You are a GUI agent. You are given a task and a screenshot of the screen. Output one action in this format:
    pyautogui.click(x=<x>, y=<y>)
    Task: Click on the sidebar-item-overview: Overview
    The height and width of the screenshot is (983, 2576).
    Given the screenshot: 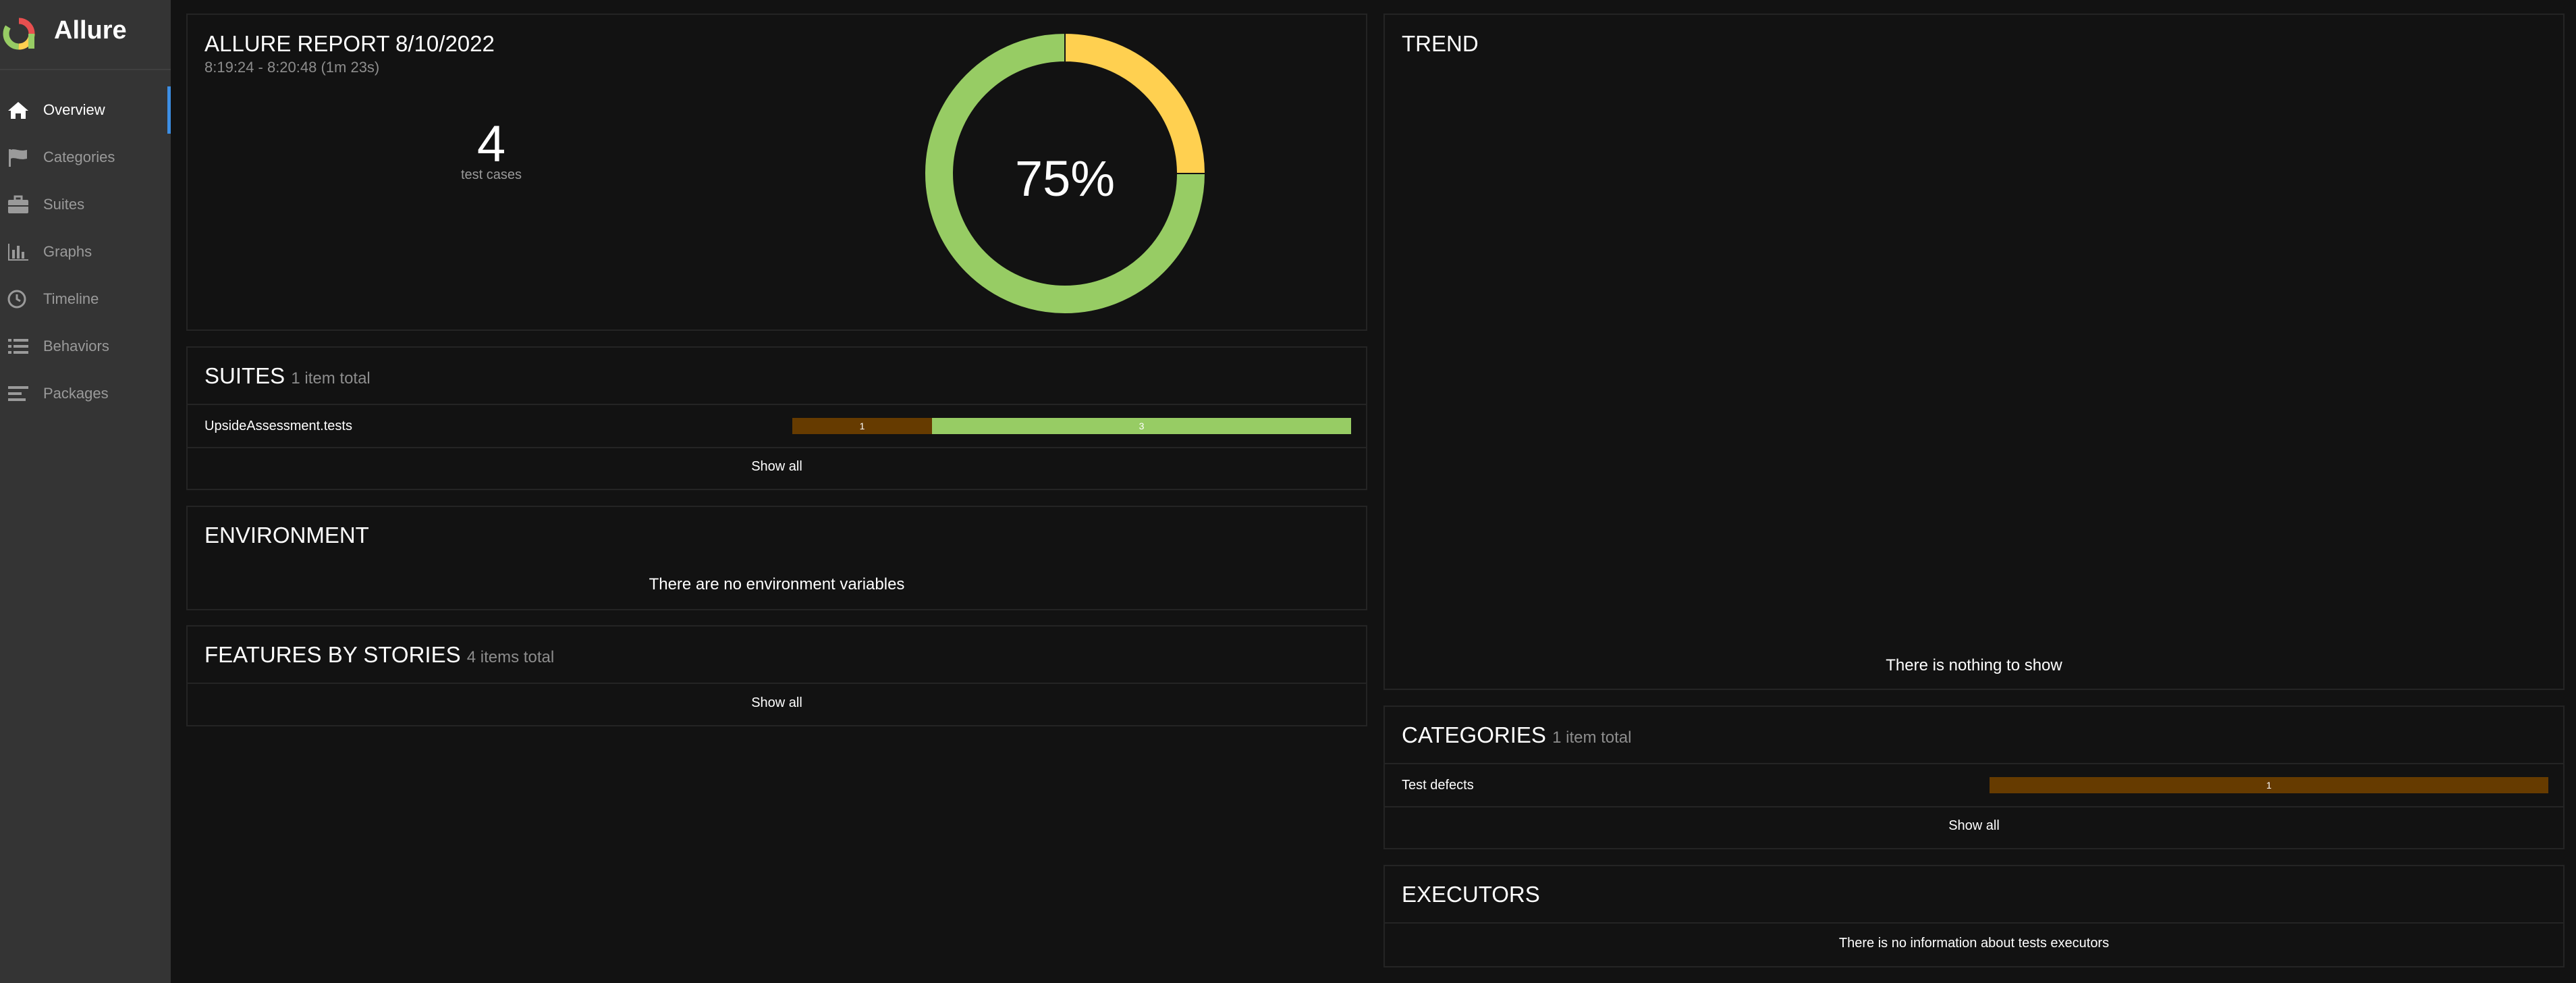 What is the action you would take?
    pyautogui.click(x=85, y=110)
    